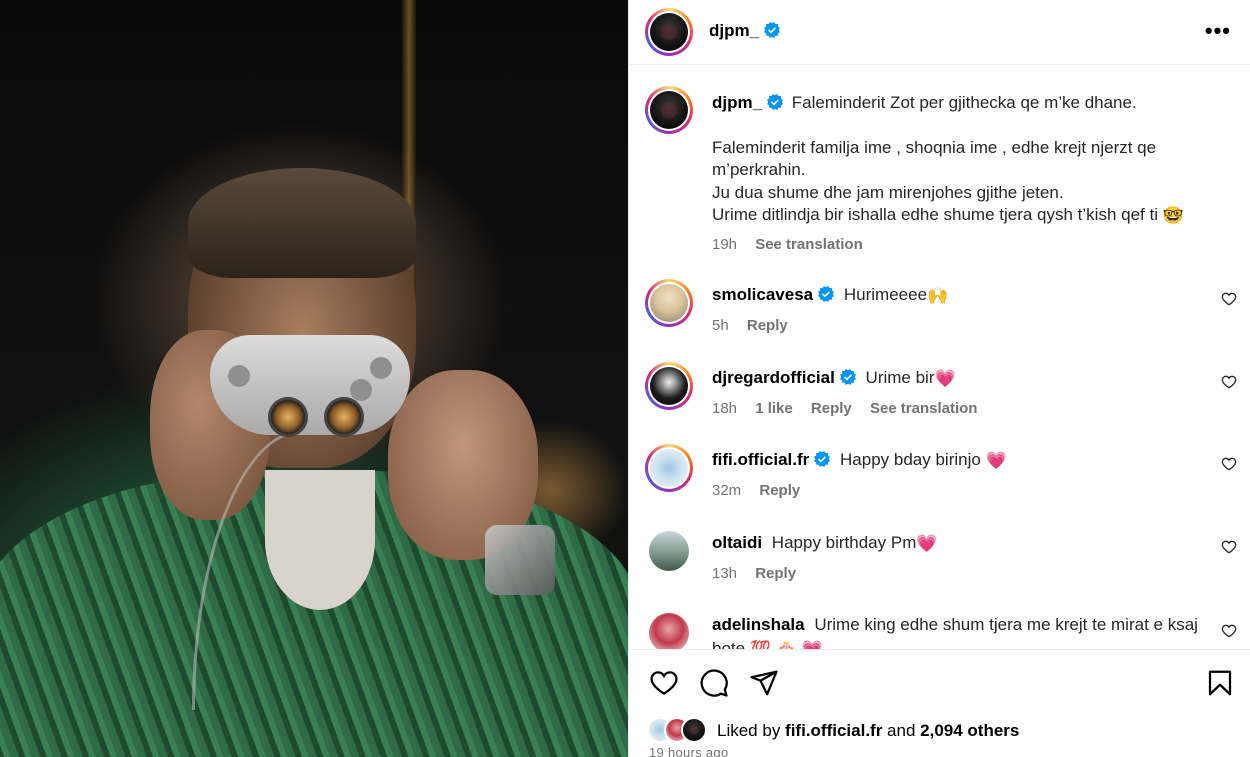 The width and height of the screenshot is (1250, 757). Describe the element at coordinates (344, 417) in the screenshot. I see `goggle-lens-right` at that location.